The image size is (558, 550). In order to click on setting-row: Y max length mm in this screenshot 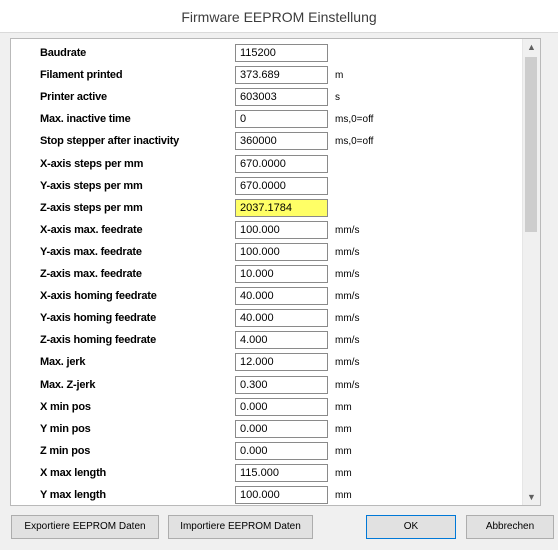, I will do `click(275, 495)`.